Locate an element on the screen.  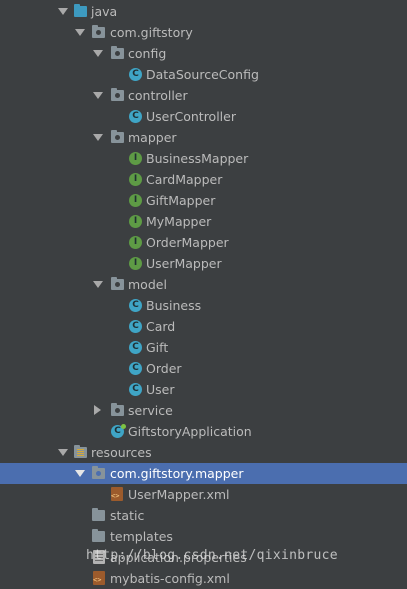
tree-node-card: C Card is located at coordinates (203, 326).